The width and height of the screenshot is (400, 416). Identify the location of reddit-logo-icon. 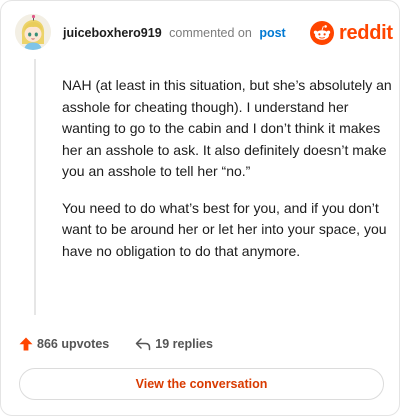
(322, 33).